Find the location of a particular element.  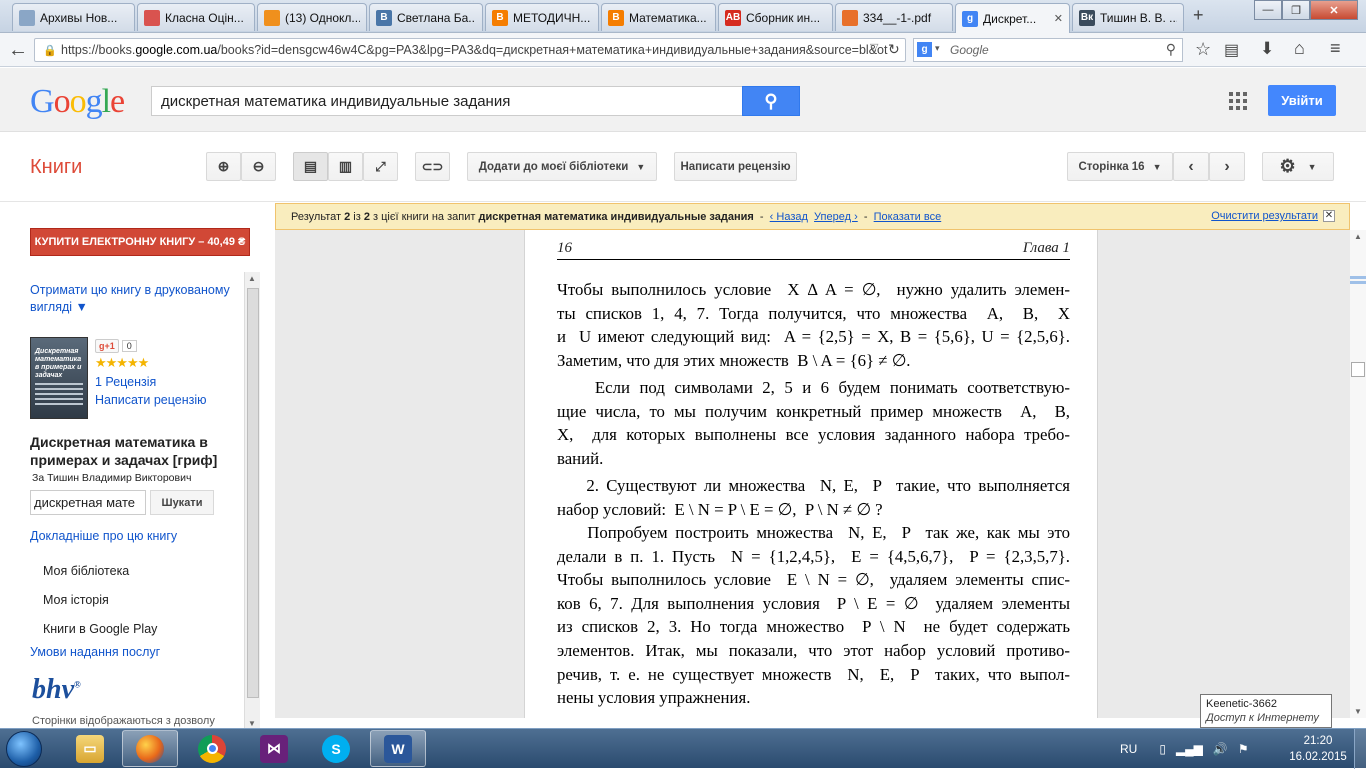

browser-tab: g Дискрет... ✕ is located at coordinates (1012, 18).